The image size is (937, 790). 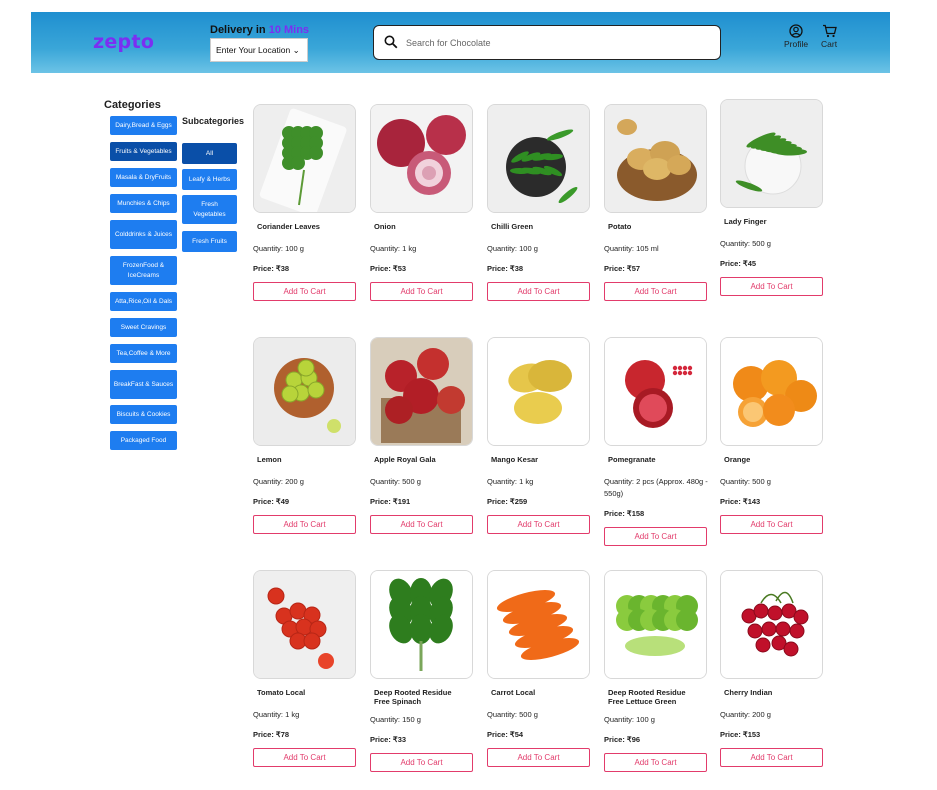 What do you see at coordinates (512, 226) in the screenshot?
I see `product-name: Chilli Green` at bounding box center [512, 226].